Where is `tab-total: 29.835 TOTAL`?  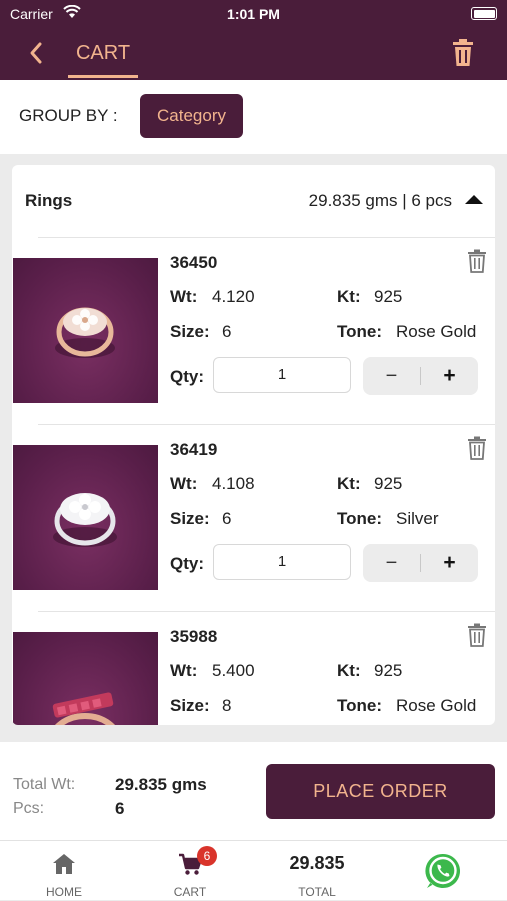 tab-total: 29.835 TOTAL is located at coordinates (317, 871).